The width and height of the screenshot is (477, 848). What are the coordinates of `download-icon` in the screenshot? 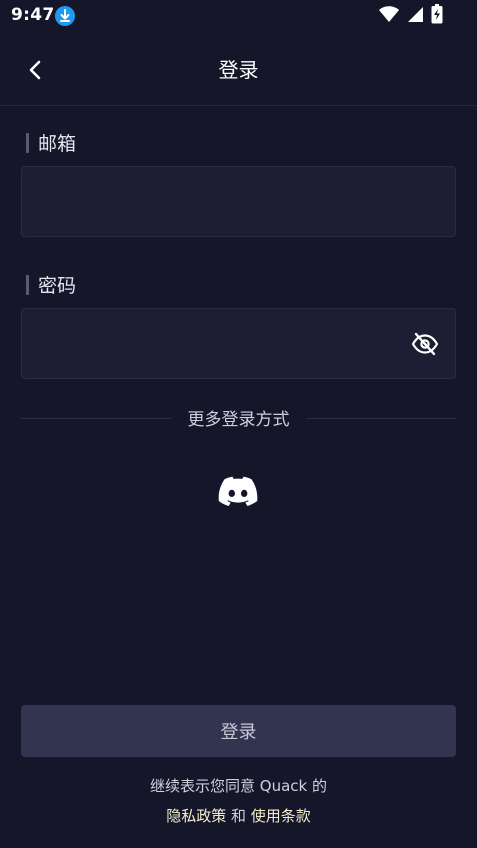 It's located at (65, 16).